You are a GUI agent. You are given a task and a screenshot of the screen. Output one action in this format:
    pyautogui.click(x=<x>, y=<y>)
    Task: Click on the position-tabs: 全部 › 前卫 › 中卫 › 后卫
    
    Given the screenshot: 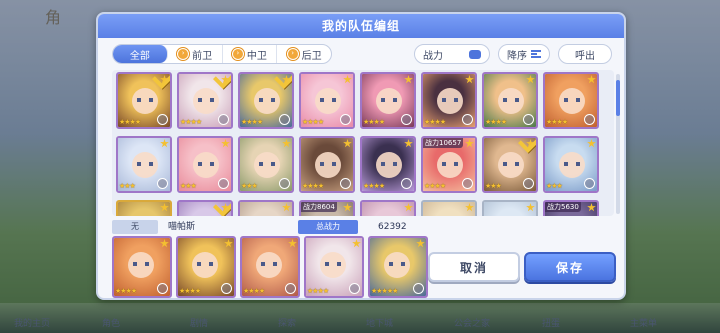 What is the action you would take?
    pyautogui.click(x=222, y=54)
    